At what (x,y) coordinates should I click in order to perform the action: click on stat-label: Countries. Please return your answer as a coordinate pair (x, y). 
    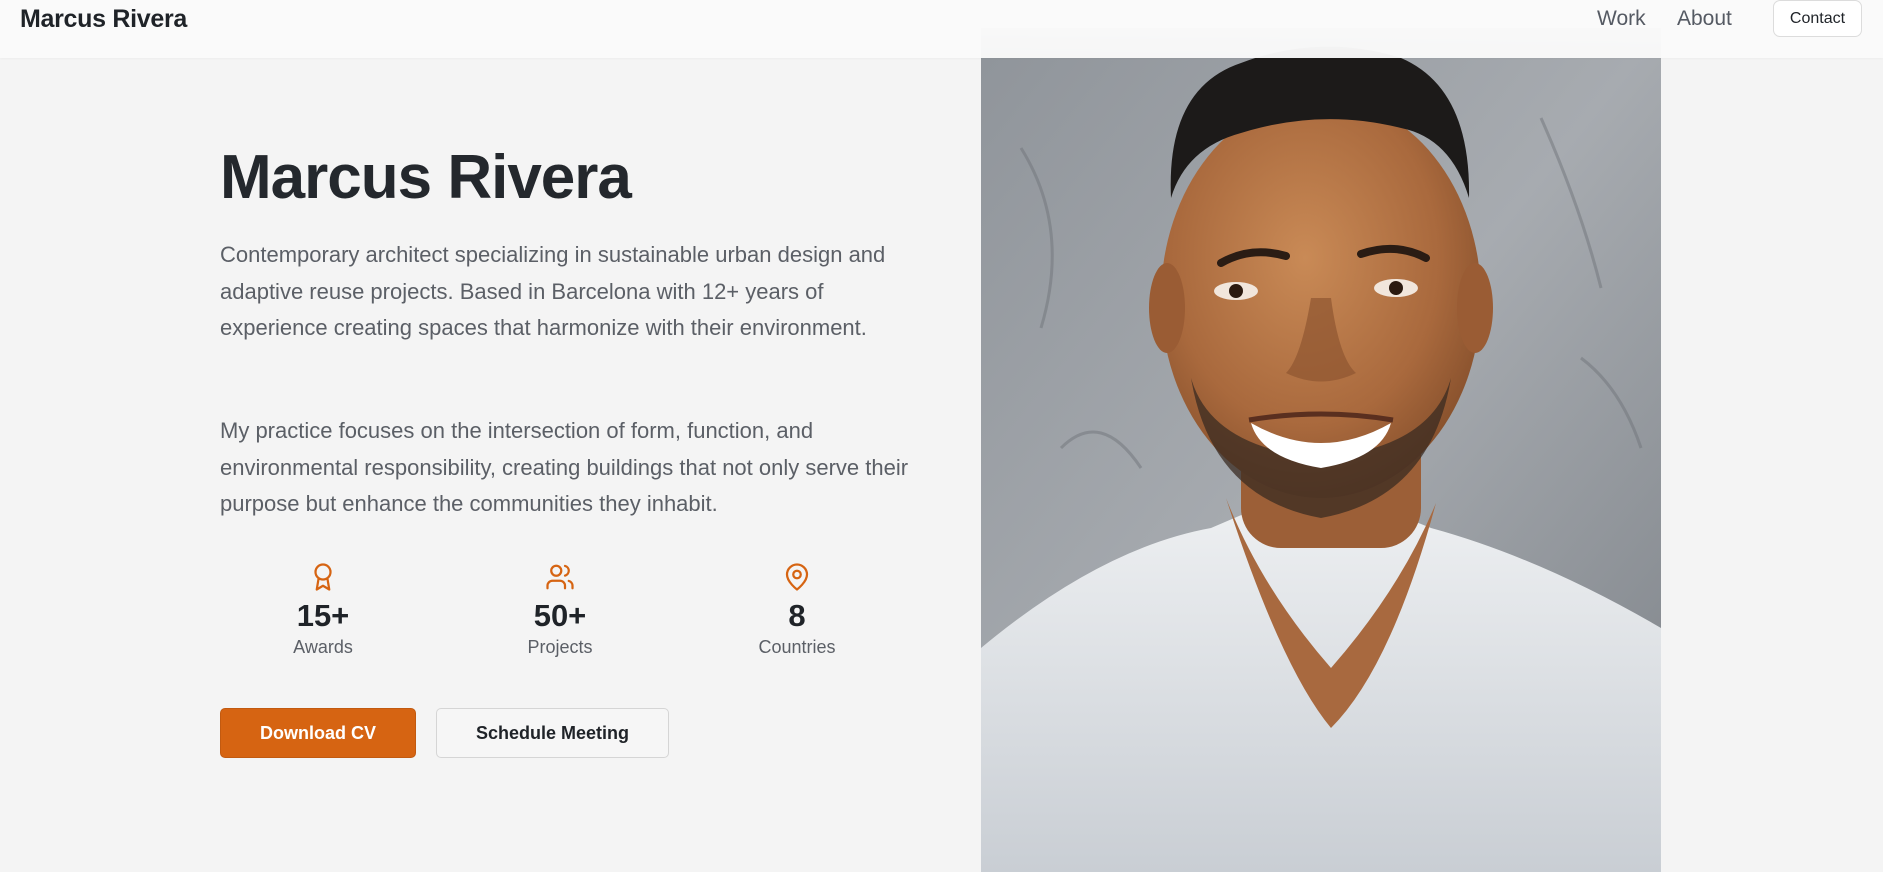
    Looking at the image, I should click on (797, 647).